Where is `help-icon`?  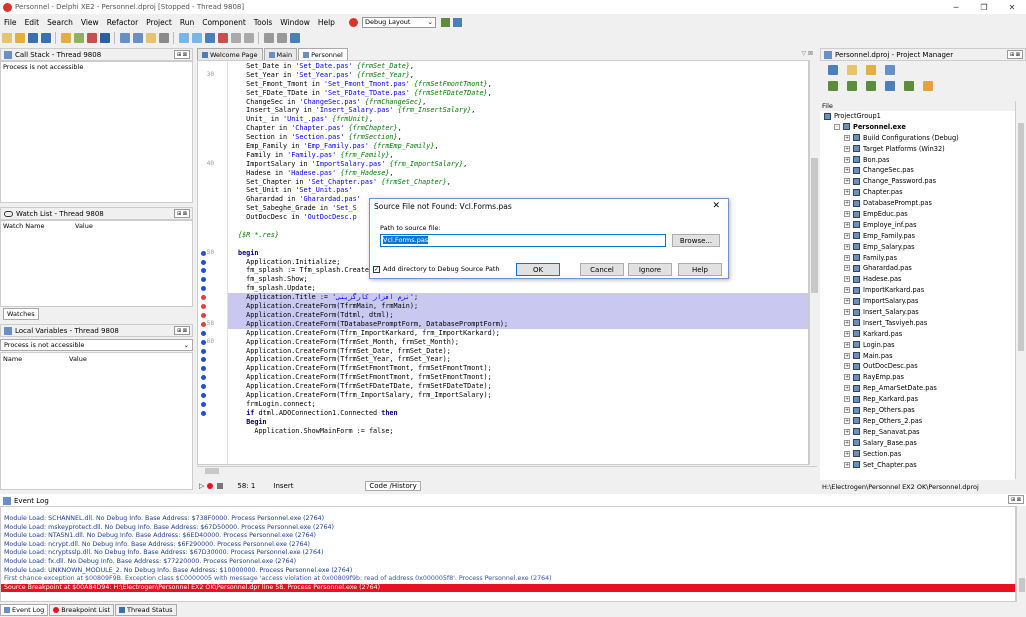 help-icon is located at coordinates (294, 38).